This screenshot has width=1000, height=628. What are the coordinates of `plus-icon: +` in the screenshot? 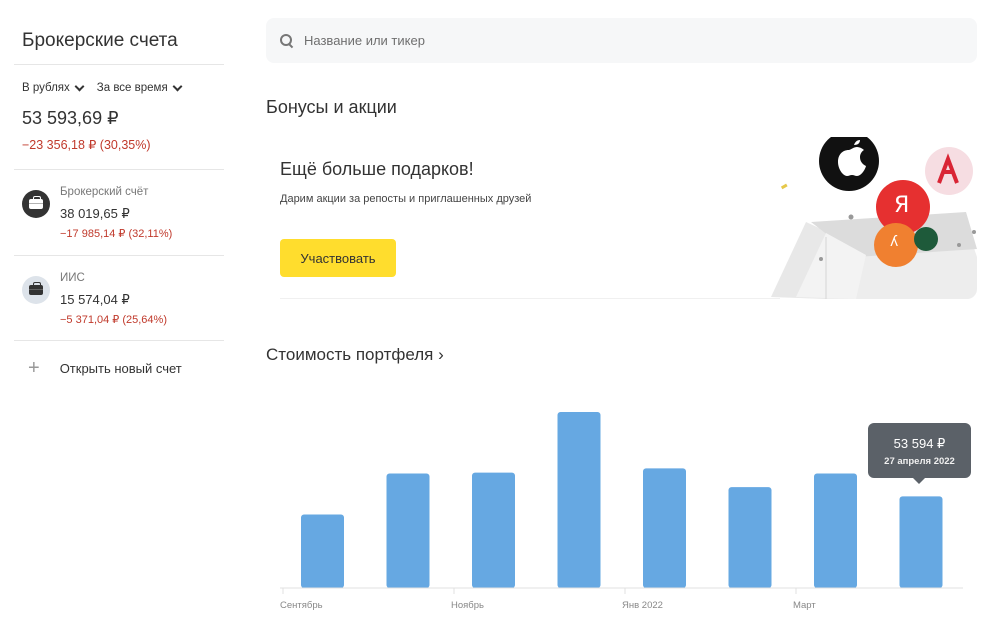 It's located at (34, 368).